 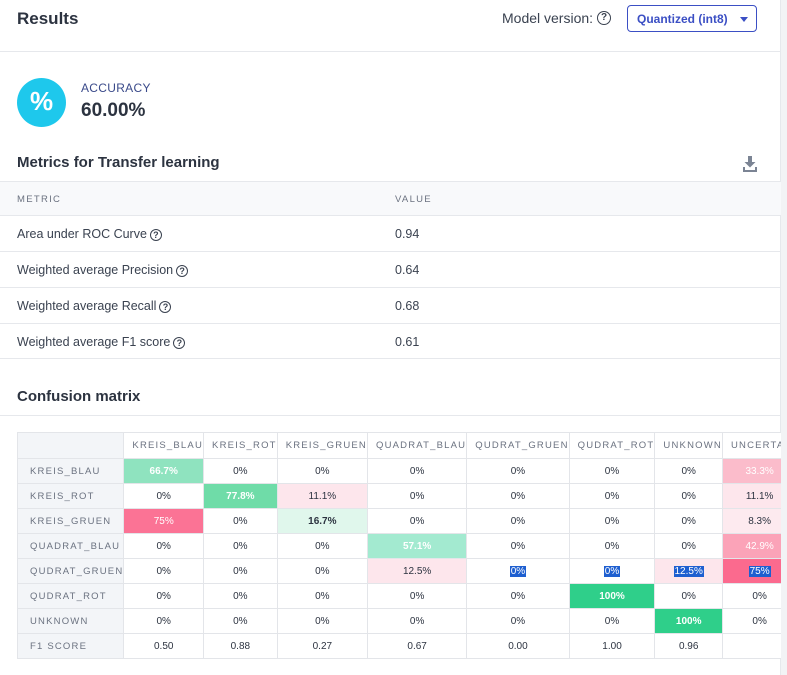 I want to click on row-header: KREIS_BLAU, so click(x=70, y=471).